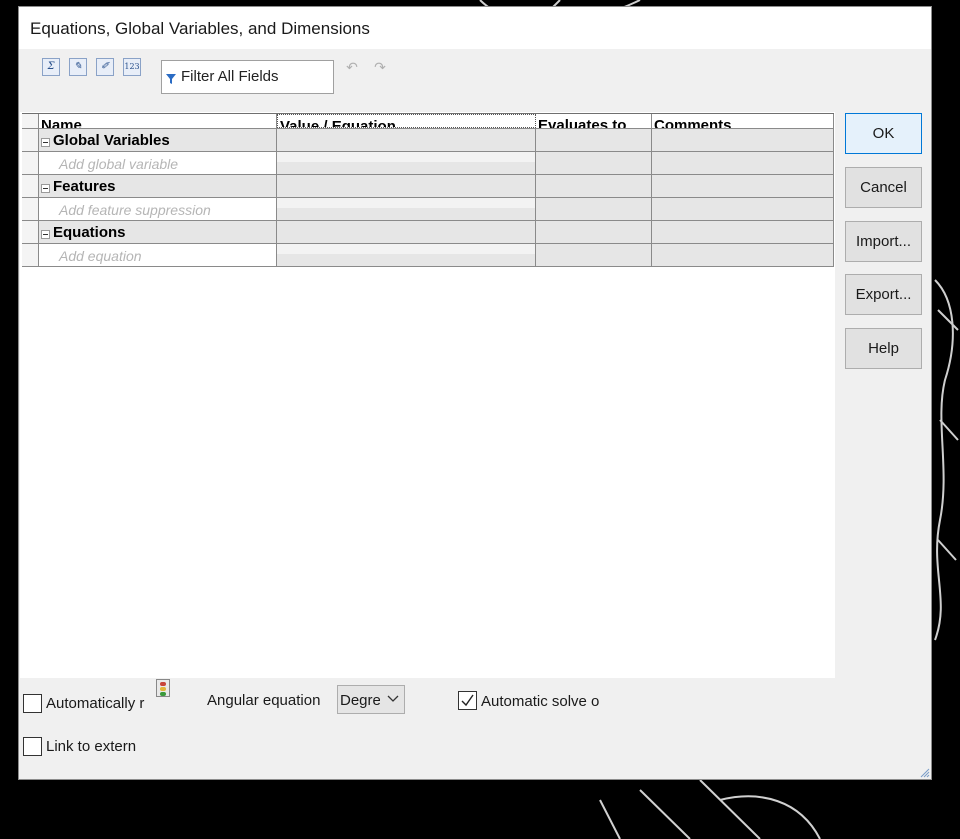  What do you see at coordinates (135, 210) in the screenshot?
I see `add-feature-suppression-placeholder: Add feature suppression` at bounding box center [135, 210].